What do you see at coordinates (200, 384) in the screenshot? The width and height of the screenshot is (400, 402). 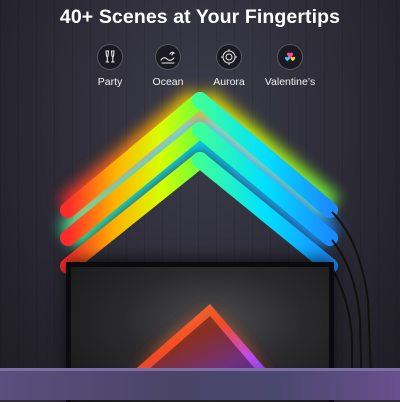 I see `tv-cabinet` at bounding box center [200, 384].